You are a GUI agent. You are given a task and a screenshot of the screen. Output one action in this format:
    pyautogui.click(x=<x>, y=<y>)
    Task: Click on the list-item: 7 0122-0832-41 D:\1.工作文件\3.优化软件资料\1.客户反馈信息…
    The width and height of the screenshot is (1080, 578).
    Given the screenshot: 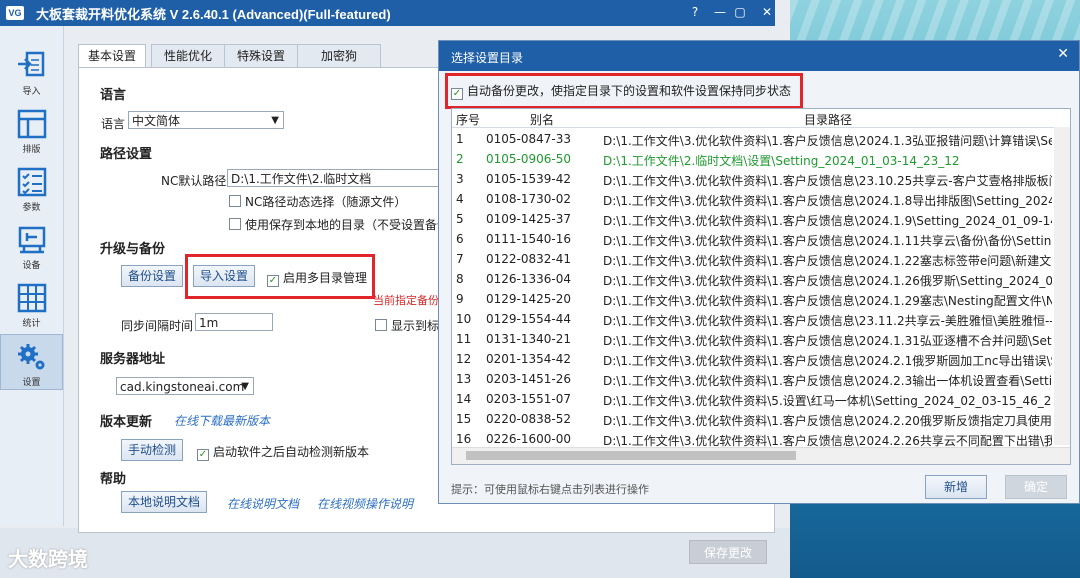 What is the action you would take?
    pyautogui.click(x=752, y=259)
    